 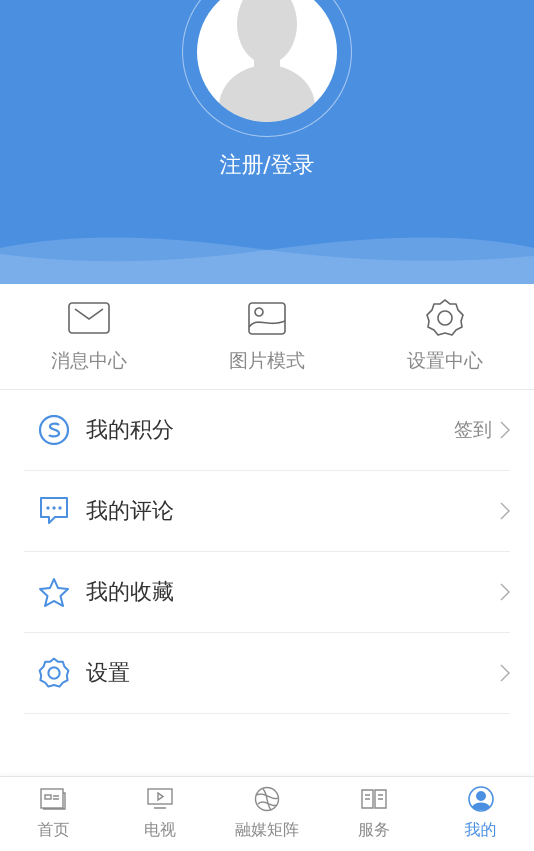 What do you see at coordinates (54, 430) in the screenshot?
I see `coin-icon` at bounding box center [54, 430].